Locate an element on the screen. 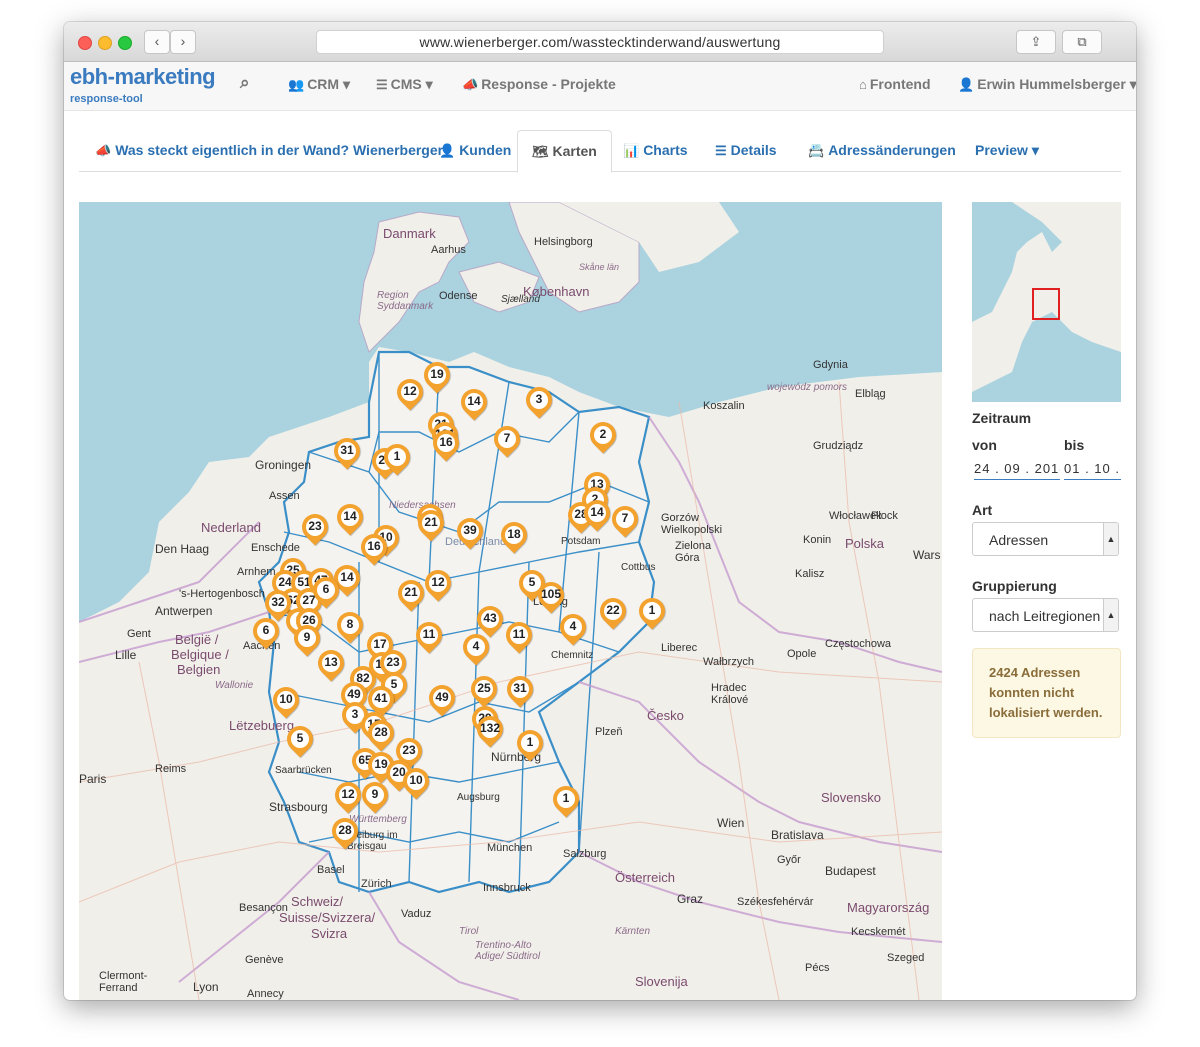  map-cluster-marker: 132 is located at coordinates (490, 730).